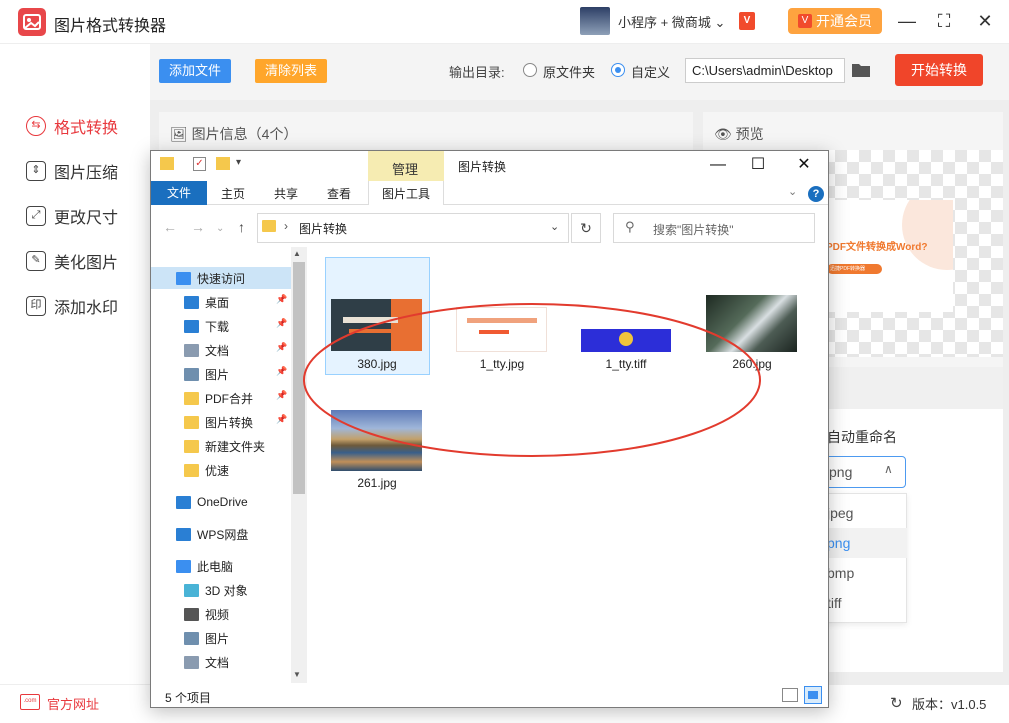  What do you see at coordinates (792, 191) in the screenshot?
I see `ribbon-expand-icon: ⌄` at bounding box center [792, 191].